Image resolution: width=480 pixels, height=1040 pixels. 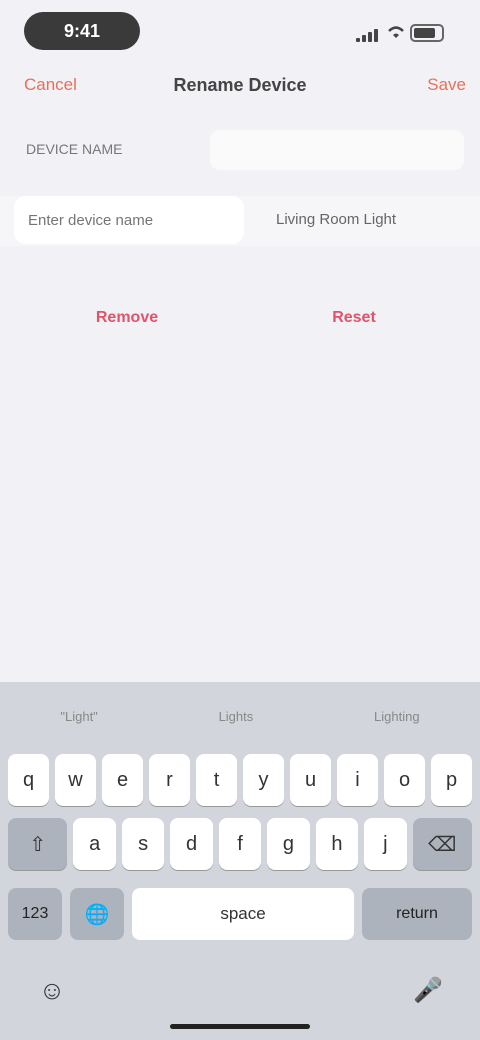 What do you see at coordinates (129, 220) in the screenshot?
I see `device-name-input` at bounding box center [129, 220].